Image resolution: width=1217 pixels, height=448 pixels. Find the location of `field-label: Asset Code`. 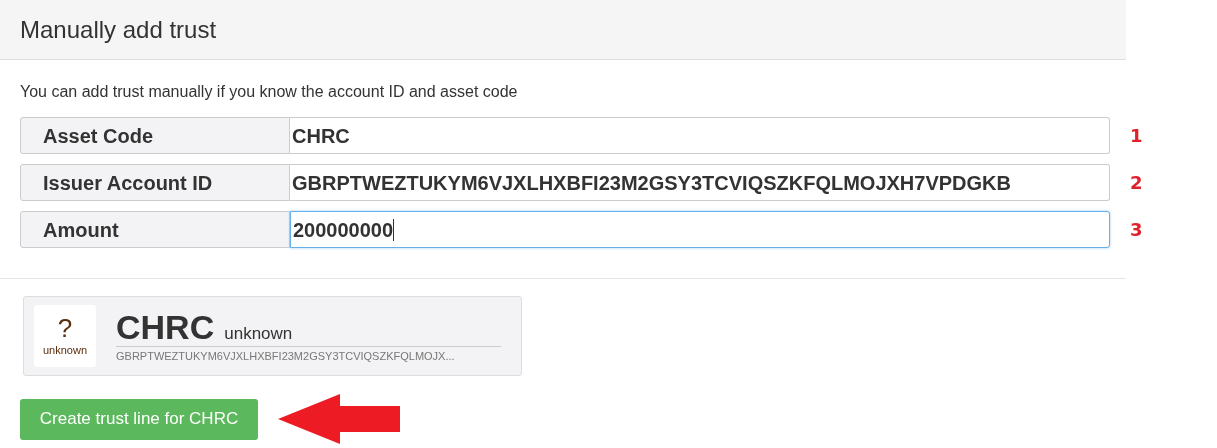

field-label: Asset Code is located at coordinates (155, 135).